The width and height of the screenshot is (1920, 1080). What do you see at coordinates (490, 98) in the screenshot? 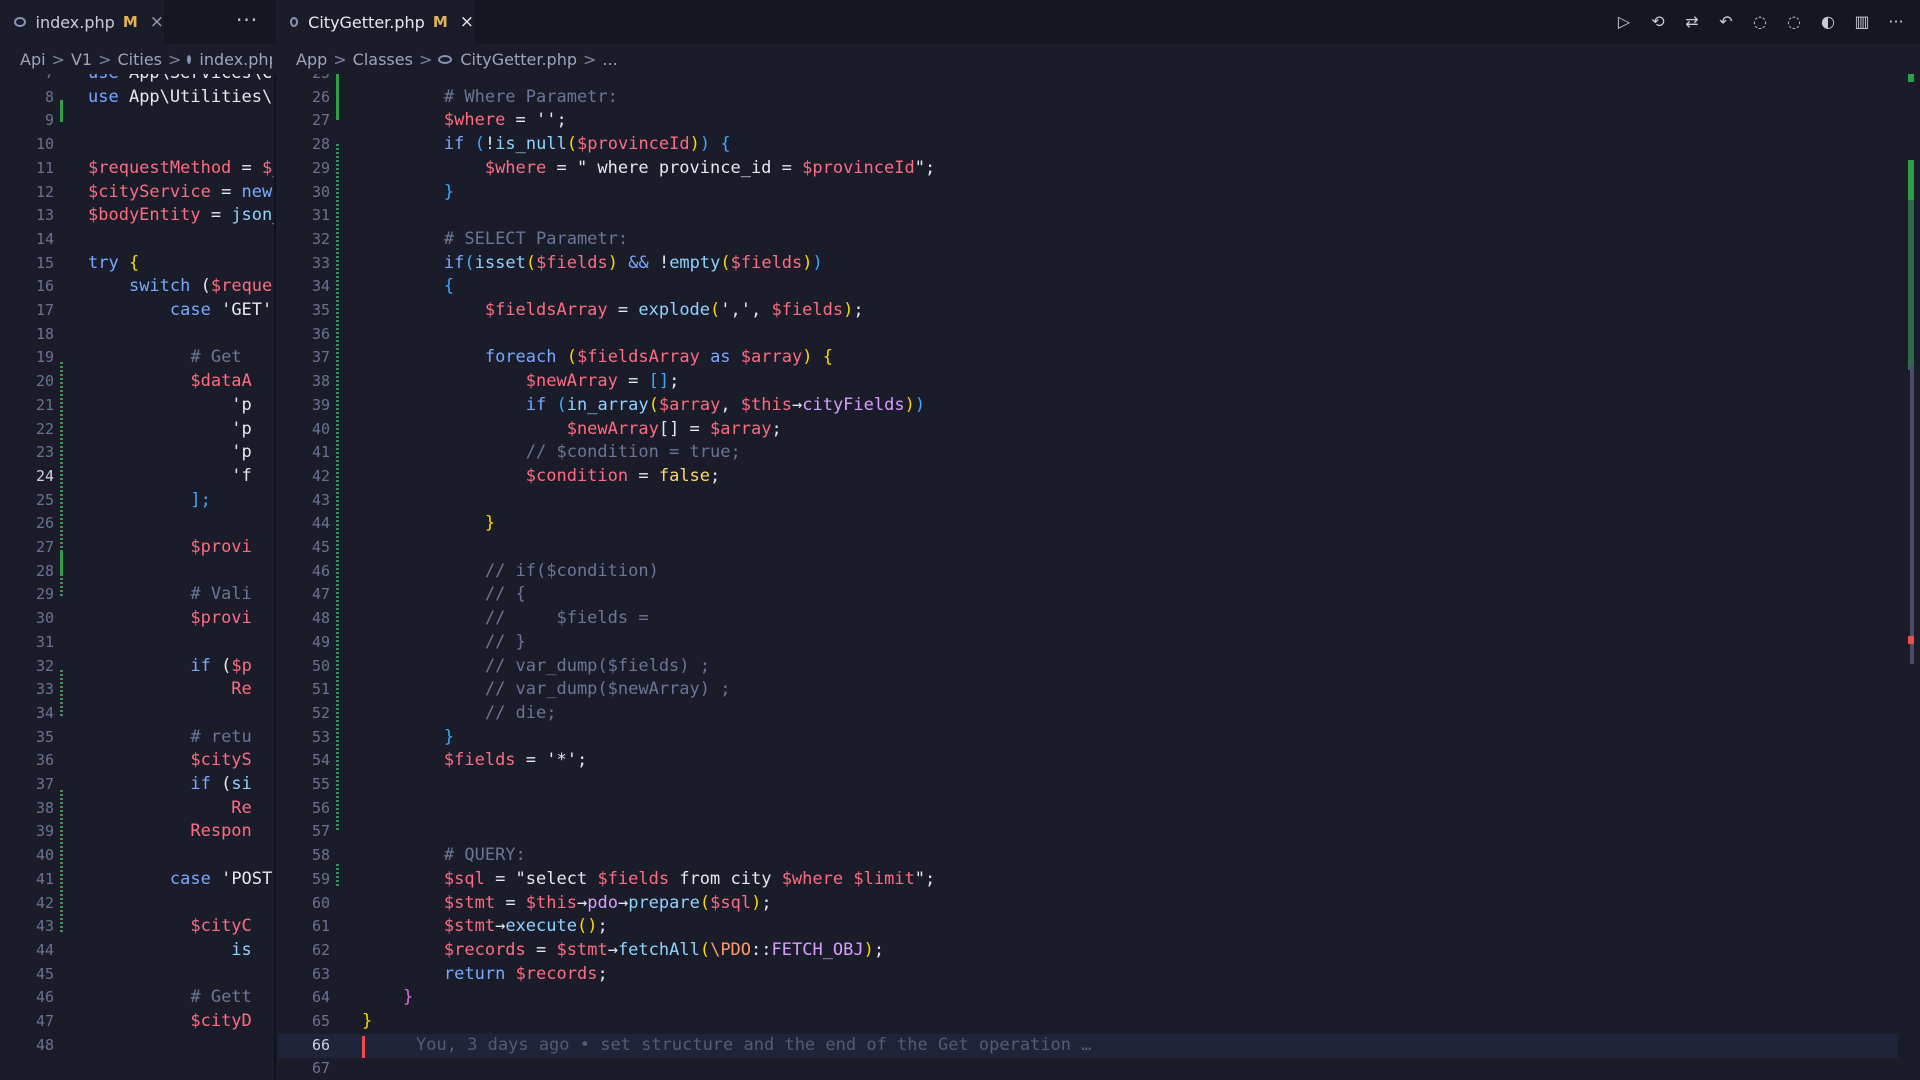
I see `code-line: # Where Parametr:` at bounding box center [490, 98].